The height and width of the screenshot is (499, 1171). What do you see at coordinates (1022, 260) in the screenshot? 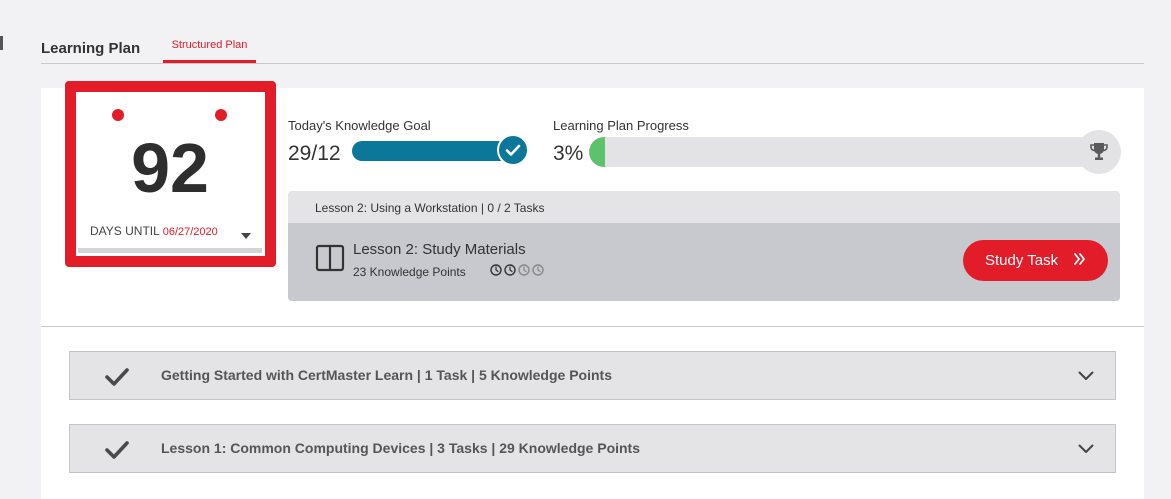
I see `study-task-label: Study Task` at bounding box center [1022, 260].